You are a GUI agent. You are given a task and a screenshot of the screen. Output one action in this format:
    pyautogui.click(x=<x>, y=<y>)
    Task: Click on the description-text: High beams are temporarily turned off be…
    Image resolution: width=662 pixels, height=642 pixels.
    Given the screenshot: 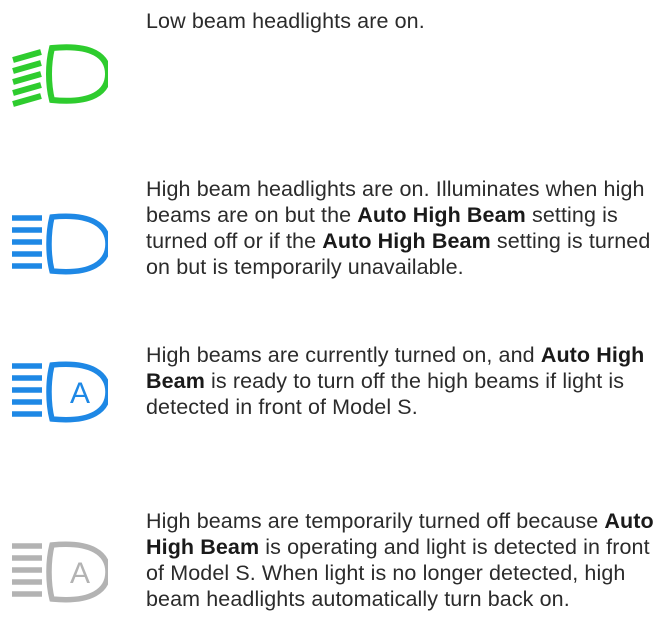 What is the action you would take?
    pyautogui.click(x=375, y=521)
    